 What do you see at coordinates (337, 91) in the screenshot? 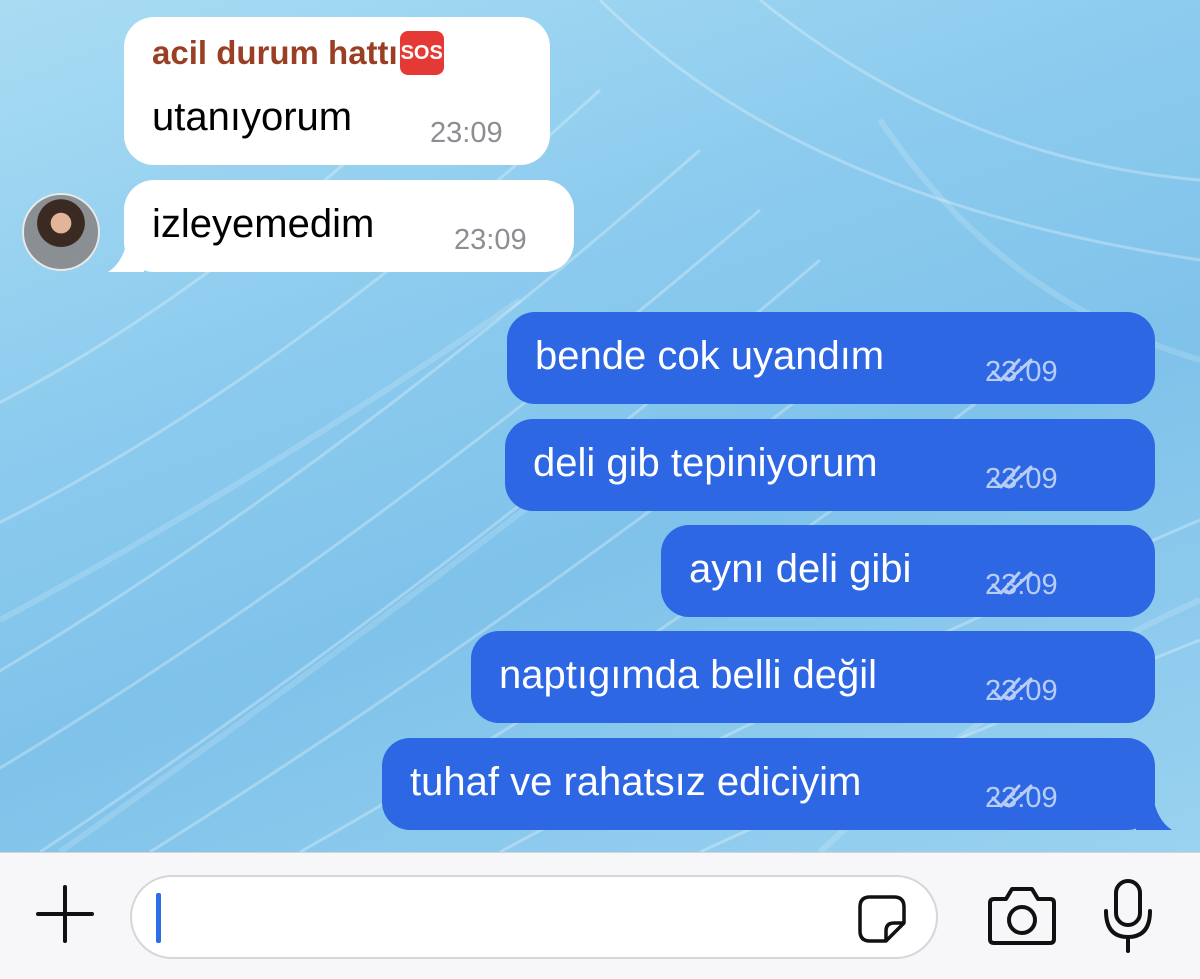
I see `incoming-message: acil durum hattı SOS utanıyorum 23:09` at bounding box center [337, 91].